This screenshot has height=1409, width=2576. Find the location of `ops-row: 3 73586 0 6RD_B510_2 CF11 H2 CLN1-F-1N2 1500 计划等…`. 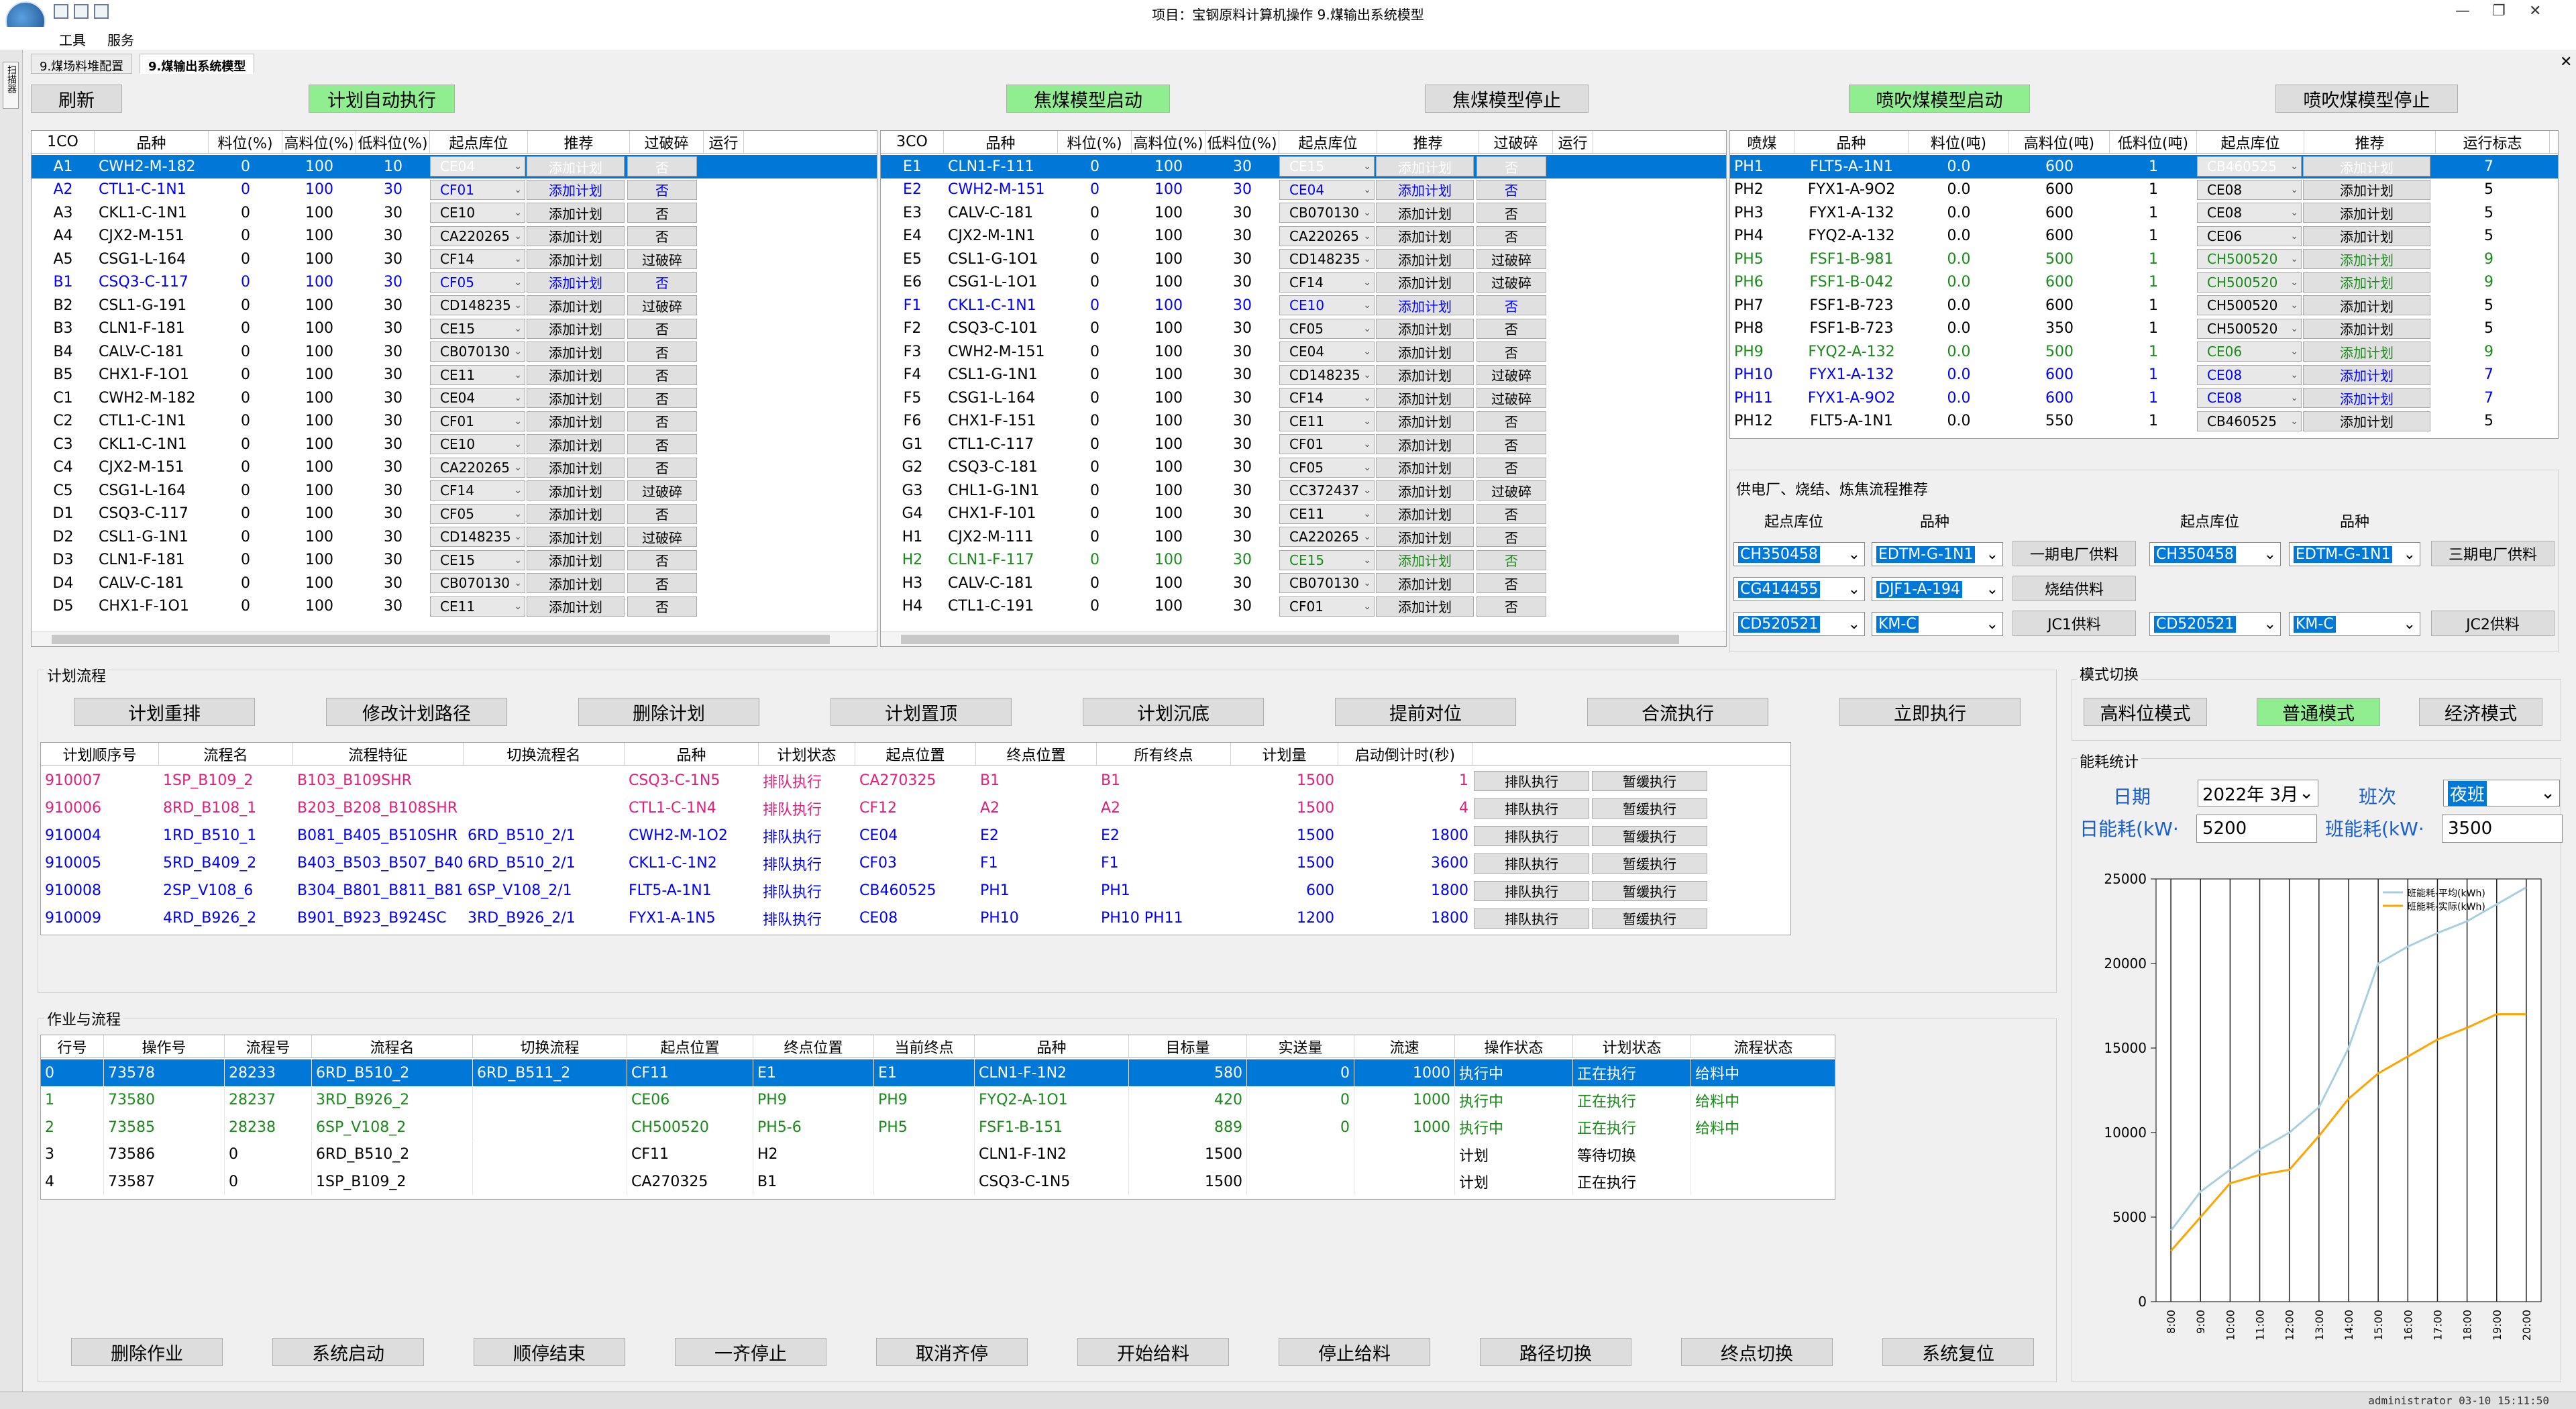

ops-row: 3 73586 0 6RD_B510_2 CF11 H2 CLN1-F-1N2 1500 计划等… is located at coordinates (938, 1154).